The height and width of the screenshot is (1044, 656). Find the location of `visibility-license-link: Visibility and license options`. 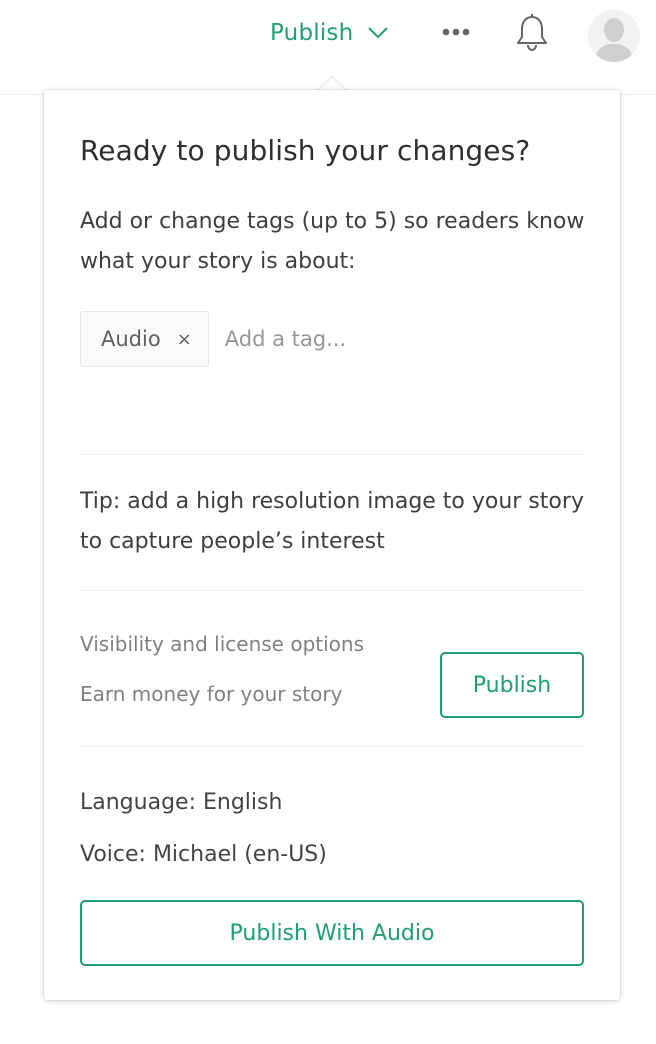

visibility-license-link: Visibility and license options is located at coordinates (222, 644).